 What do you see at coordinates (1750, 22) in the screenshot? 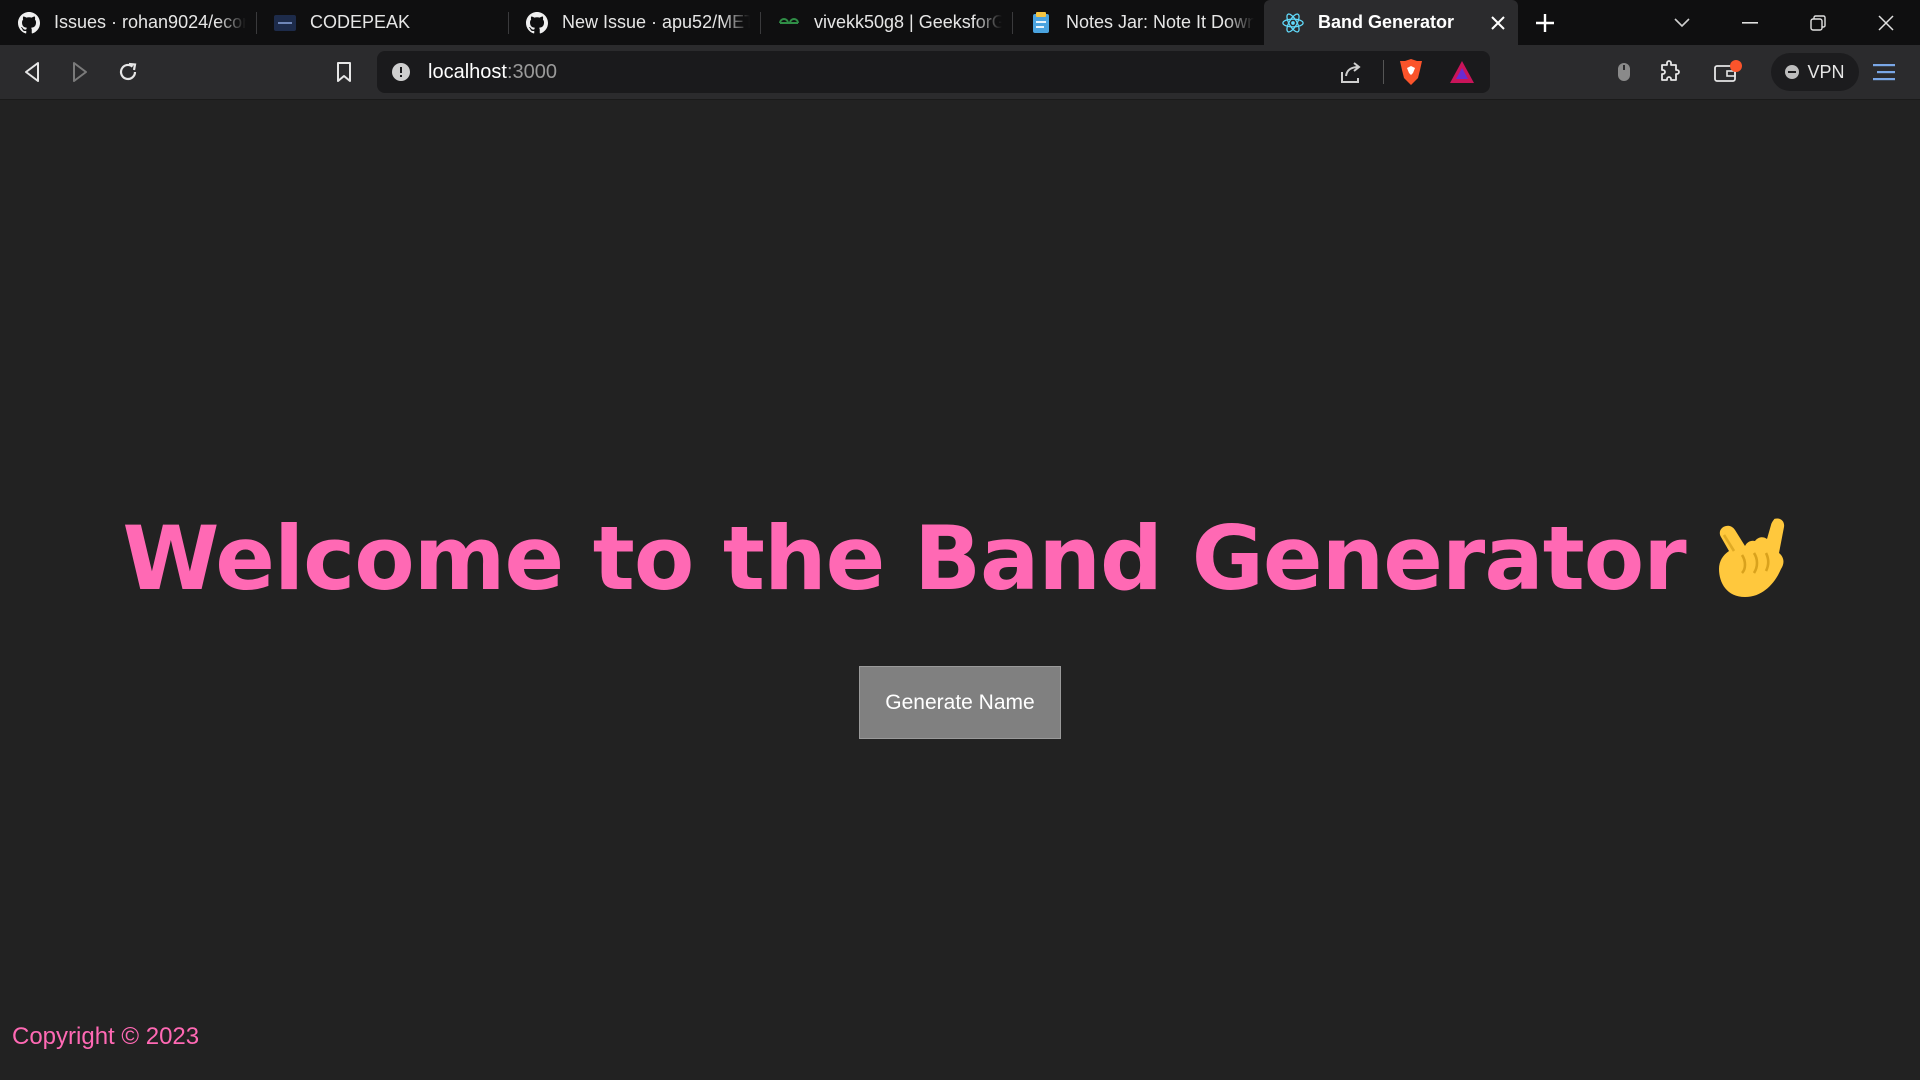
I see `minimize-button` at bounding box center [1750, 22].